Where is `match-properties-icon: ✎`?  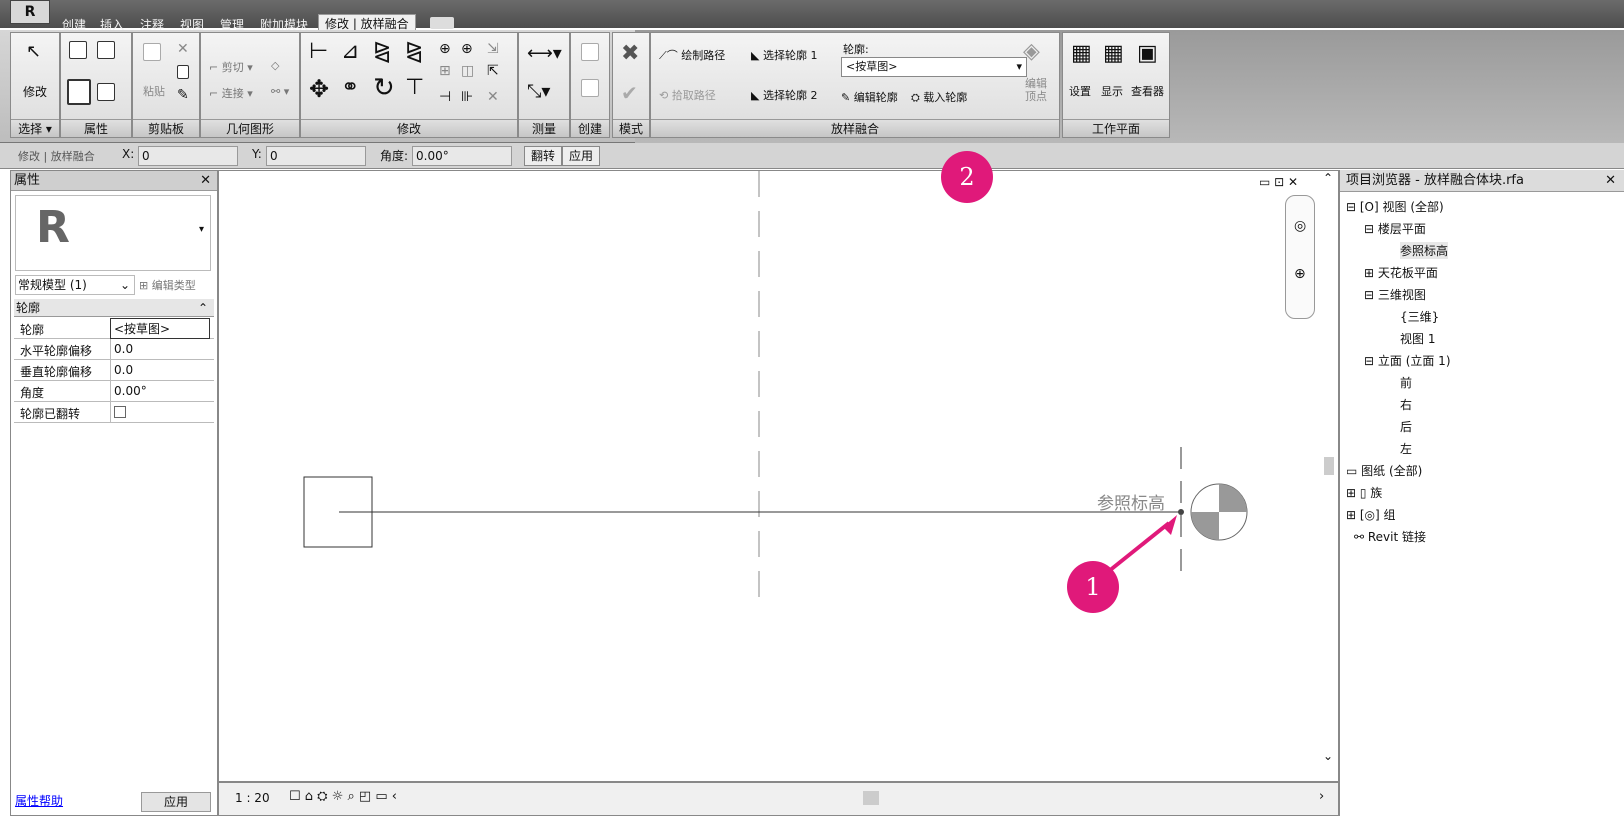 match-properties-icon: ✎ is located at coordinates (183, 95).